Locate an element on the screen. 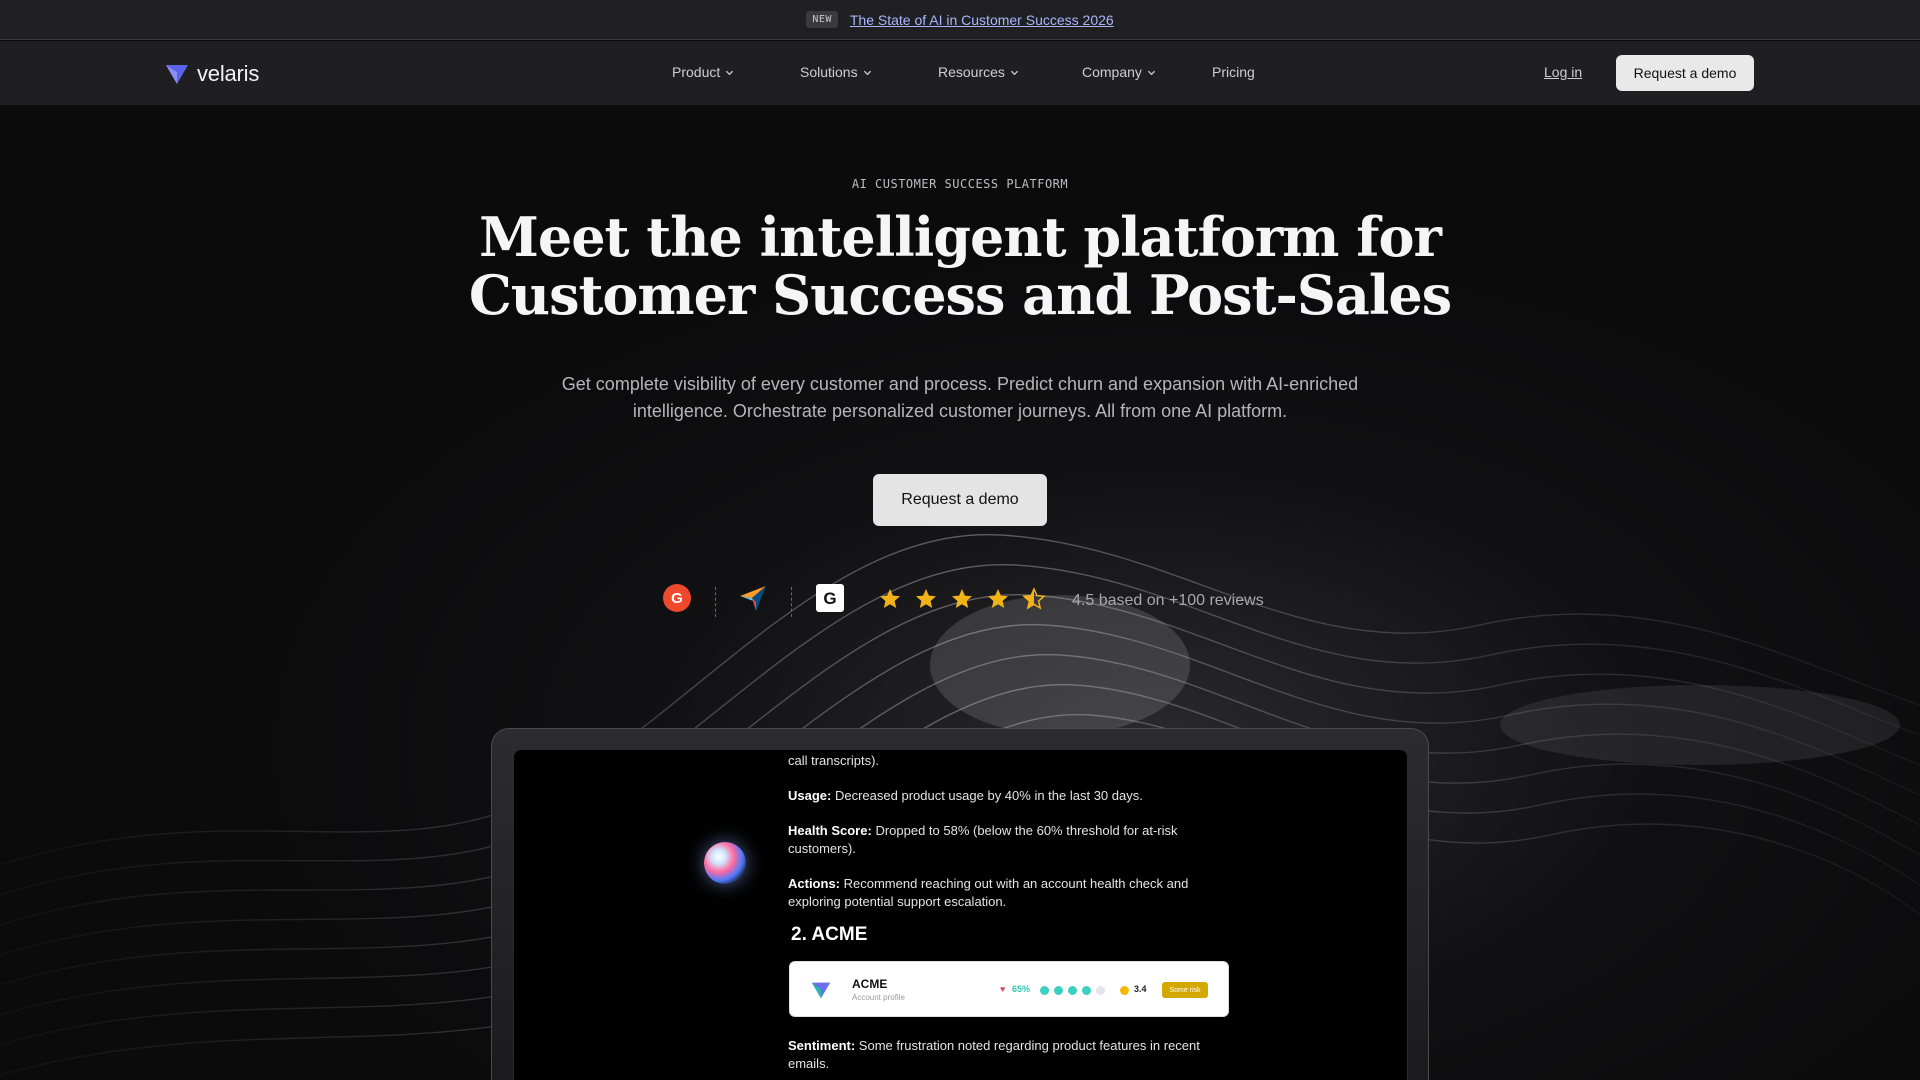 This screenshot has width=1920, height=1080. star-rating is located at coordinates (962, 599).